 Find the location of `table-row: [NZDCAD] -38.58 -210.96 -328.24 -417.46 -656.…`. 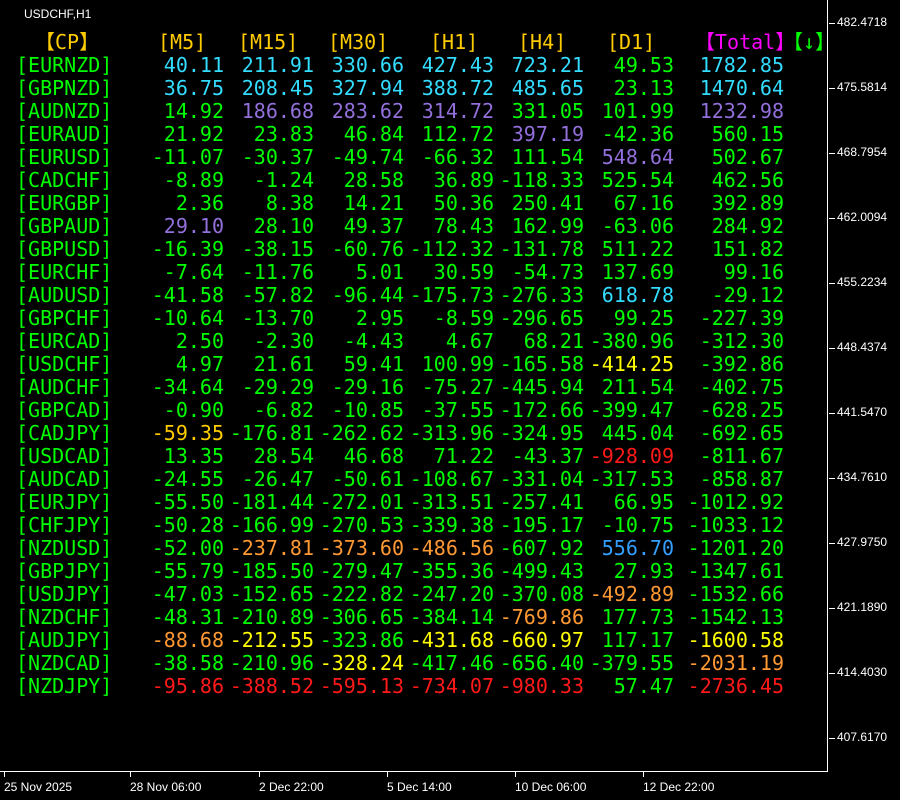

table-row: [NZDCAD] -38.58 -210.96 -328.24 -417.46 -656.… is located at coordinates (414, 663).